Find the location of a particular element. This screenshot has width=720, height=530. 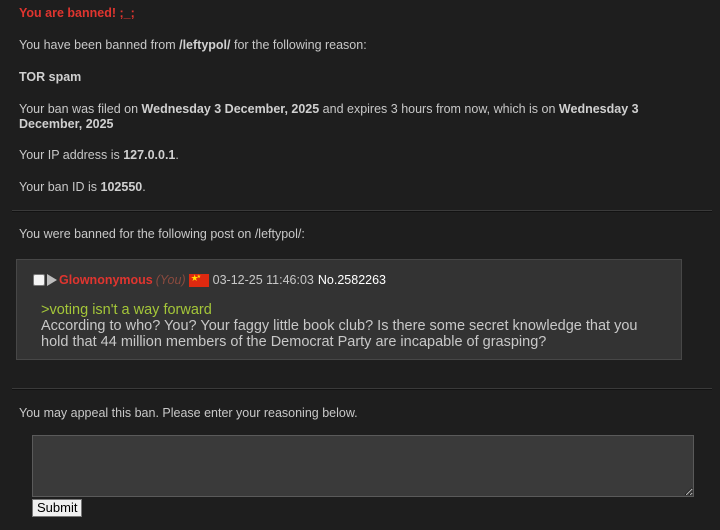

ban-filed-date: Wednesday 3 December, 2025 is located at coordinates (230, 109).